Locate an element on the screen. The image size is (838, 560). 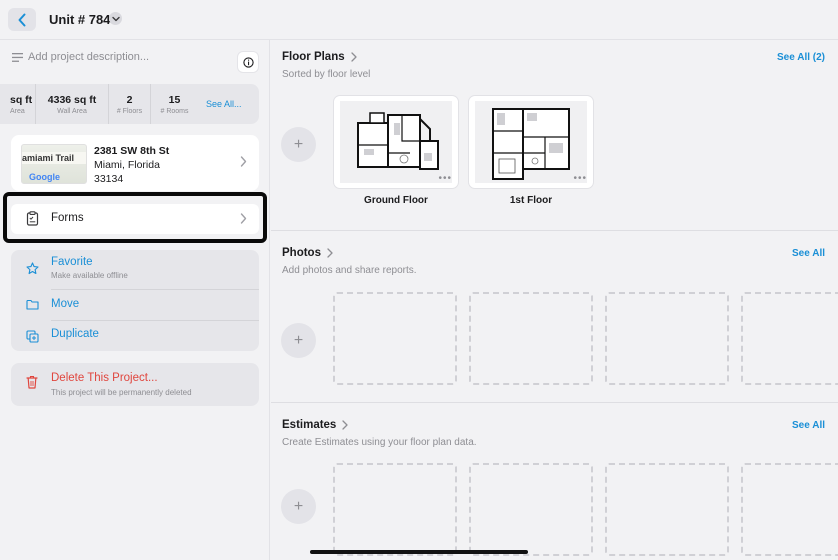
address-line-3: 33134 is located at coordinates (109, 179).